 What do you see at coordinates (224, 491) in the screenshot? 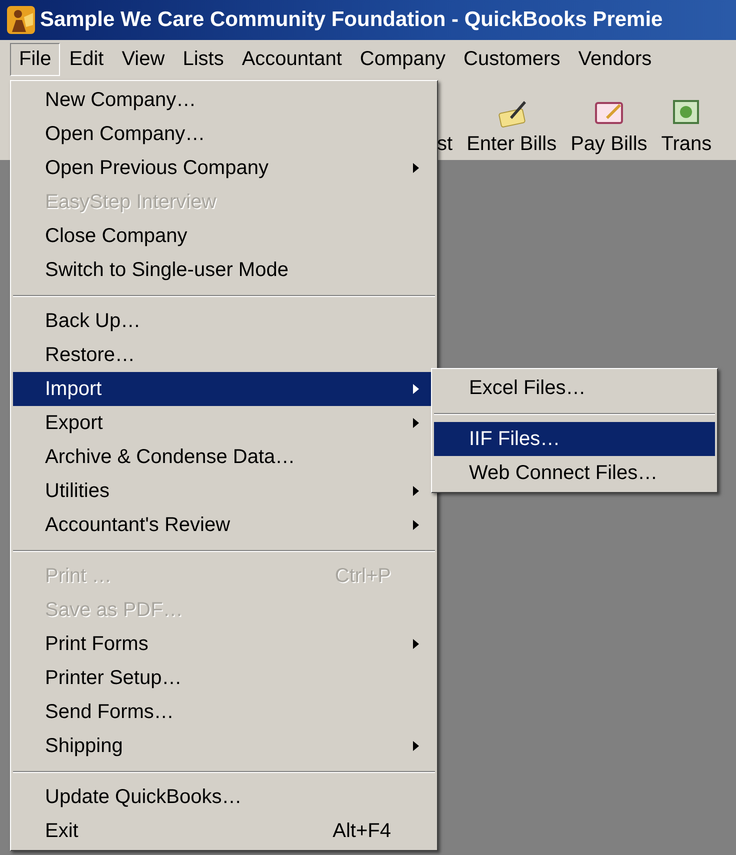
I see `menu-item: Utilities` at bounding box center [224, 491].